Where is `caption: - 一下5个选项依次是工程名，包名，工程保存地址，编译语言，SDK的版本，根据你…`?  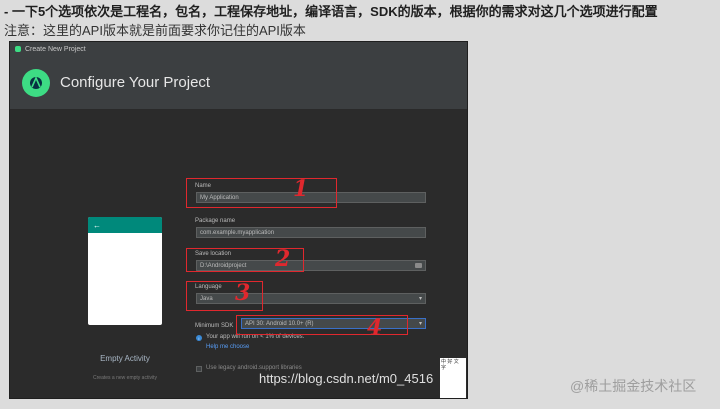 caption: - 一下5个选项依次是工程名，包名，工程保存地址，编译语言，SDK的版本，根据你… is located at coordinates (360, 21).